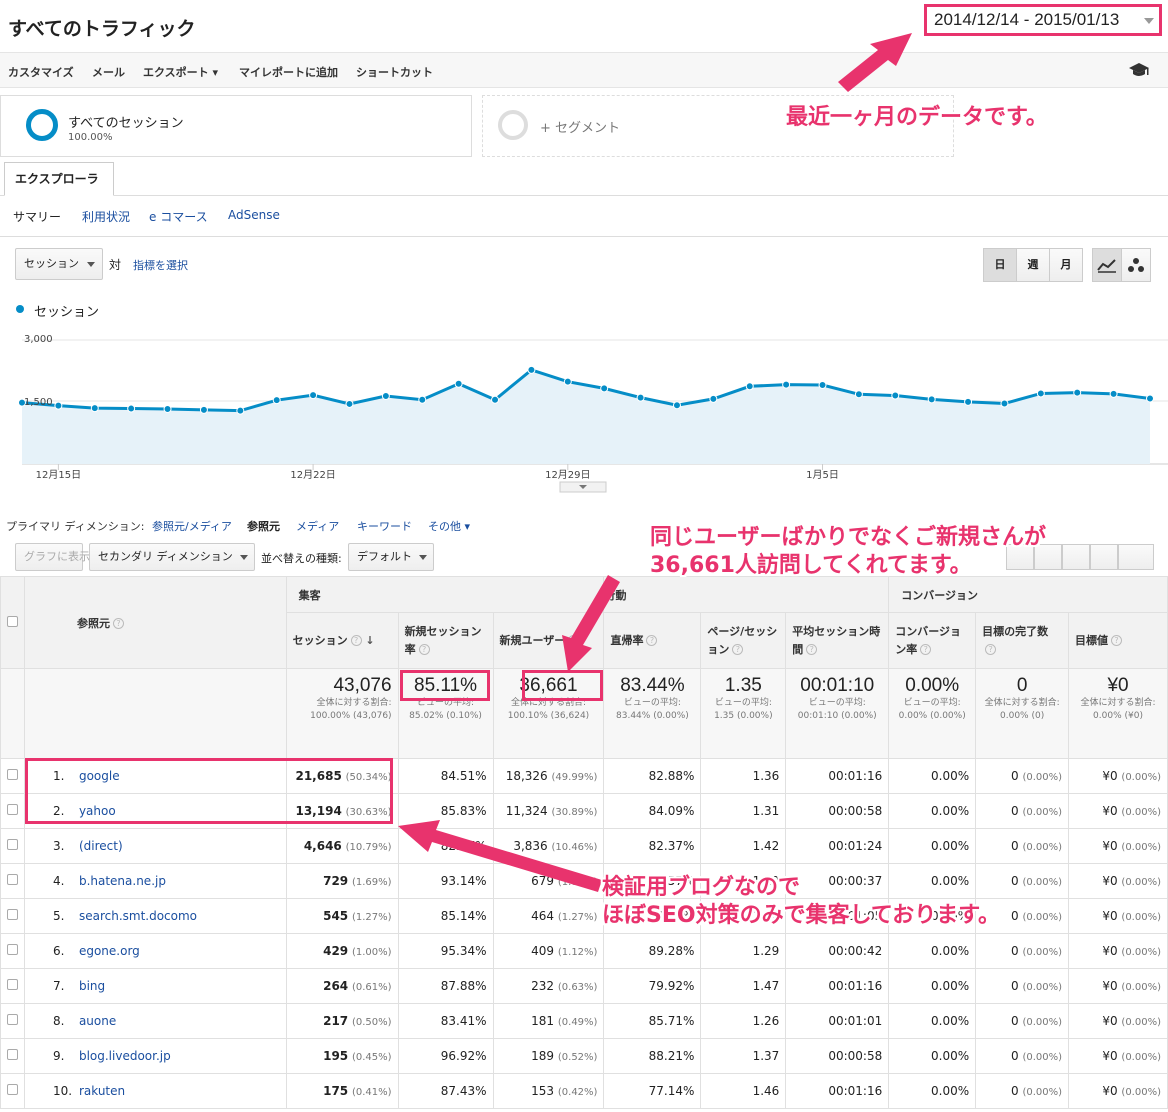  Describe the element at coordinates (580, 126) in the screenshot. I see `add-segment-label: + セグメント` at that location.